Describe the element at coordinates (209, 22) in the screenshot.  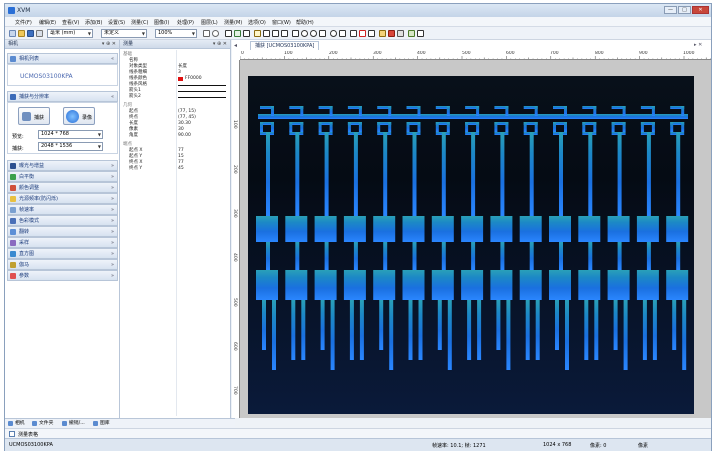
I see `menu-layer: 图层(L)` at that location.